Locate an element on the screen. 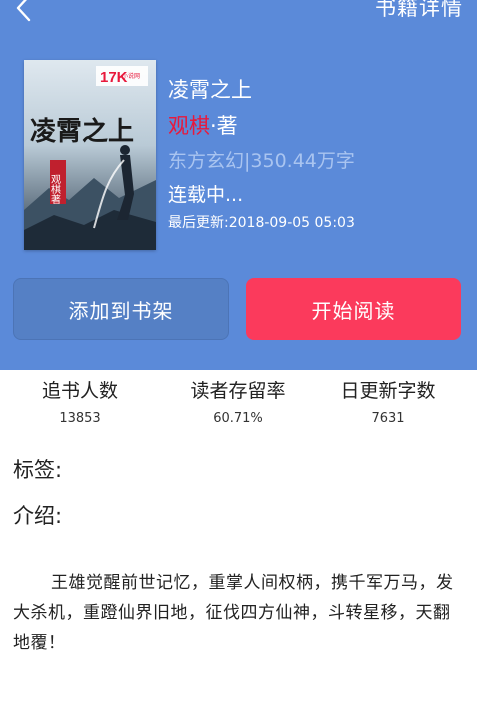 Image resolution: width=477 pixels, height=719 pixels. book-cover: 17K 小说网 凌霄之上 观棋著 is located at coordinates (90, 155).